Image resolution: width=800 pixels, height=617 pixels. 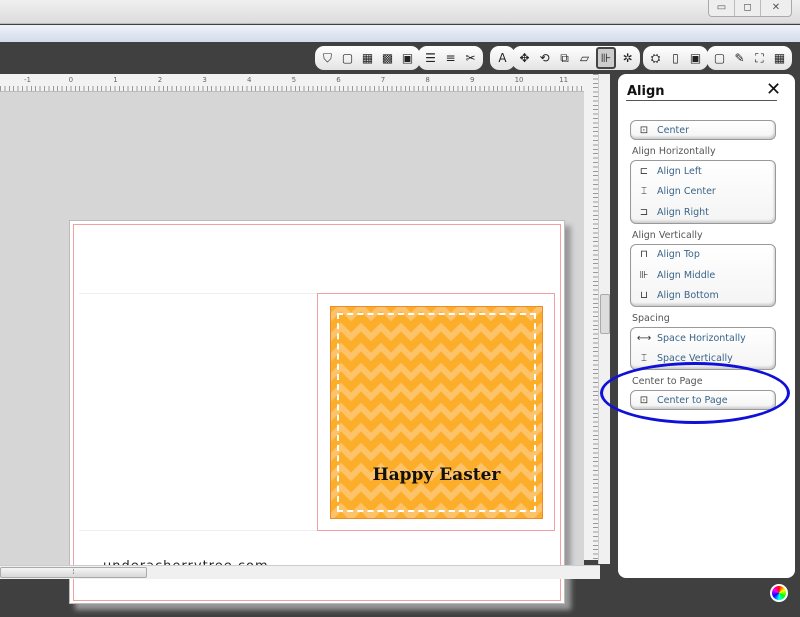 What do you see at coordinates (673, 130) in the screenshot?
I see `center-label: Center` at bounding box center [673, 130].